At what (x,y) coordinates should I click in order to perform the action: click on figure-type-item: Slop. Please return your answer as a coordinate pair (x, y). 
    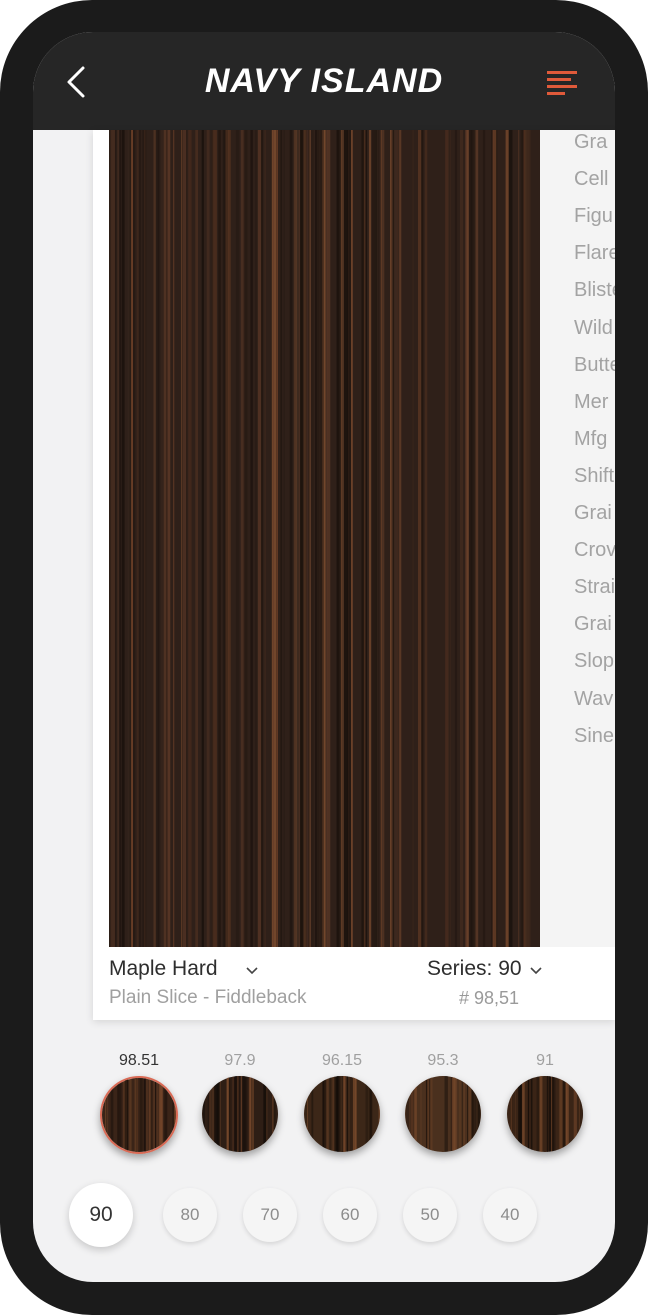
    Looking at the image, I should click on (594, 661).